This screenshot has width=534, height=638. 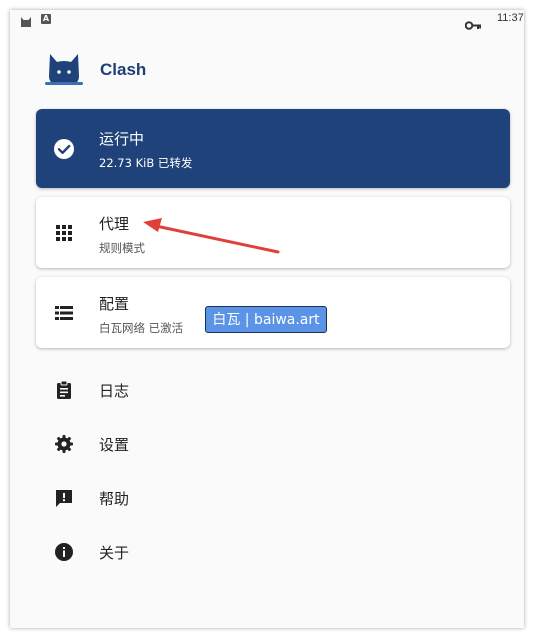 What do you see at coordinates (26, 22) in the screenshot?
I see `clash-cat-icon` at bounding box center [26, 22].